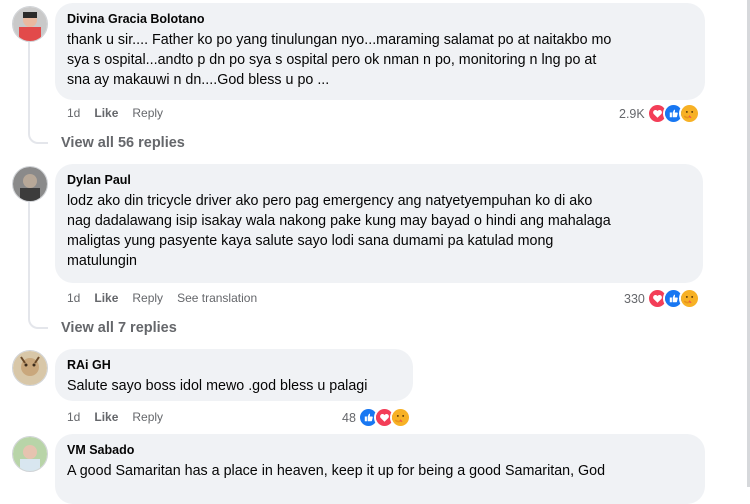  What do you see at coordinates (379, 180) in the screenshot?
I see `comment-author: Dylan Paul` at bounding box center [379, 180].